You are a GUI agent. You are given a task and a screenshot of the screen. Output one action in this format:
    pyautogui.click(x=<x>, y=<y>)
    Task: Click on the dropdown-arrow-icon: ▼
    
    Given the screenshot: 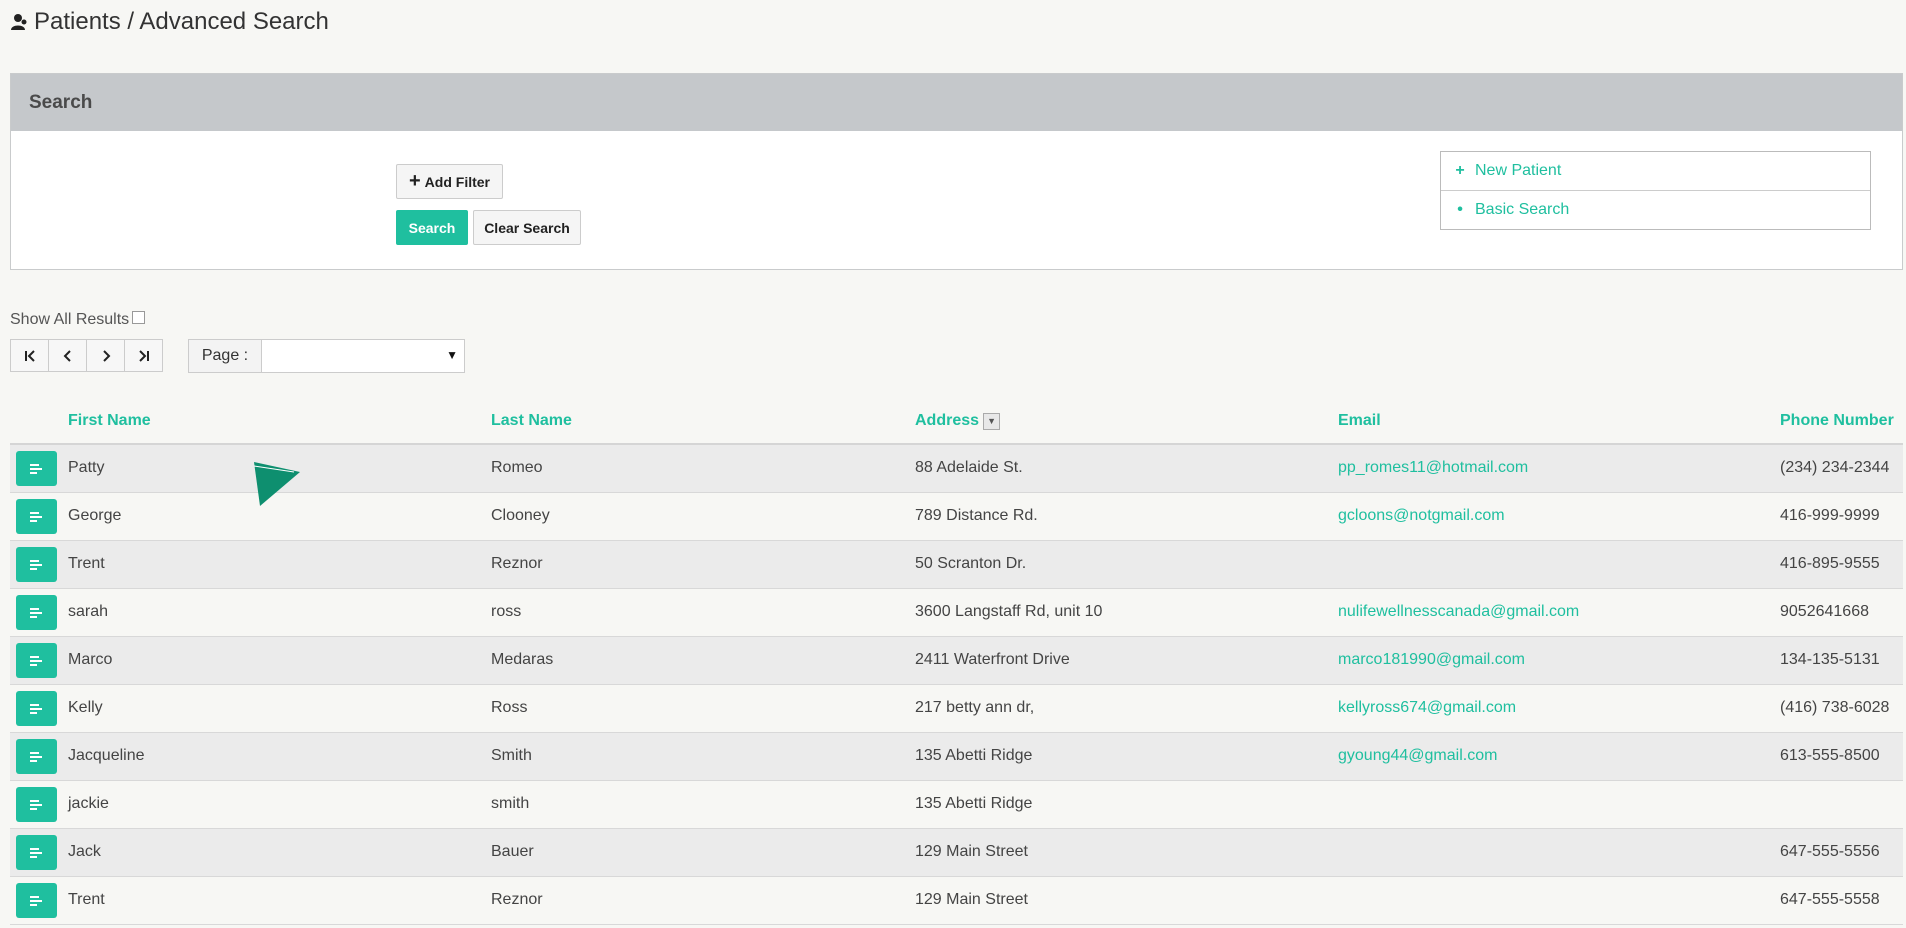 What is the action you would take?
    pyautogui.click(x=452, y=355)
    